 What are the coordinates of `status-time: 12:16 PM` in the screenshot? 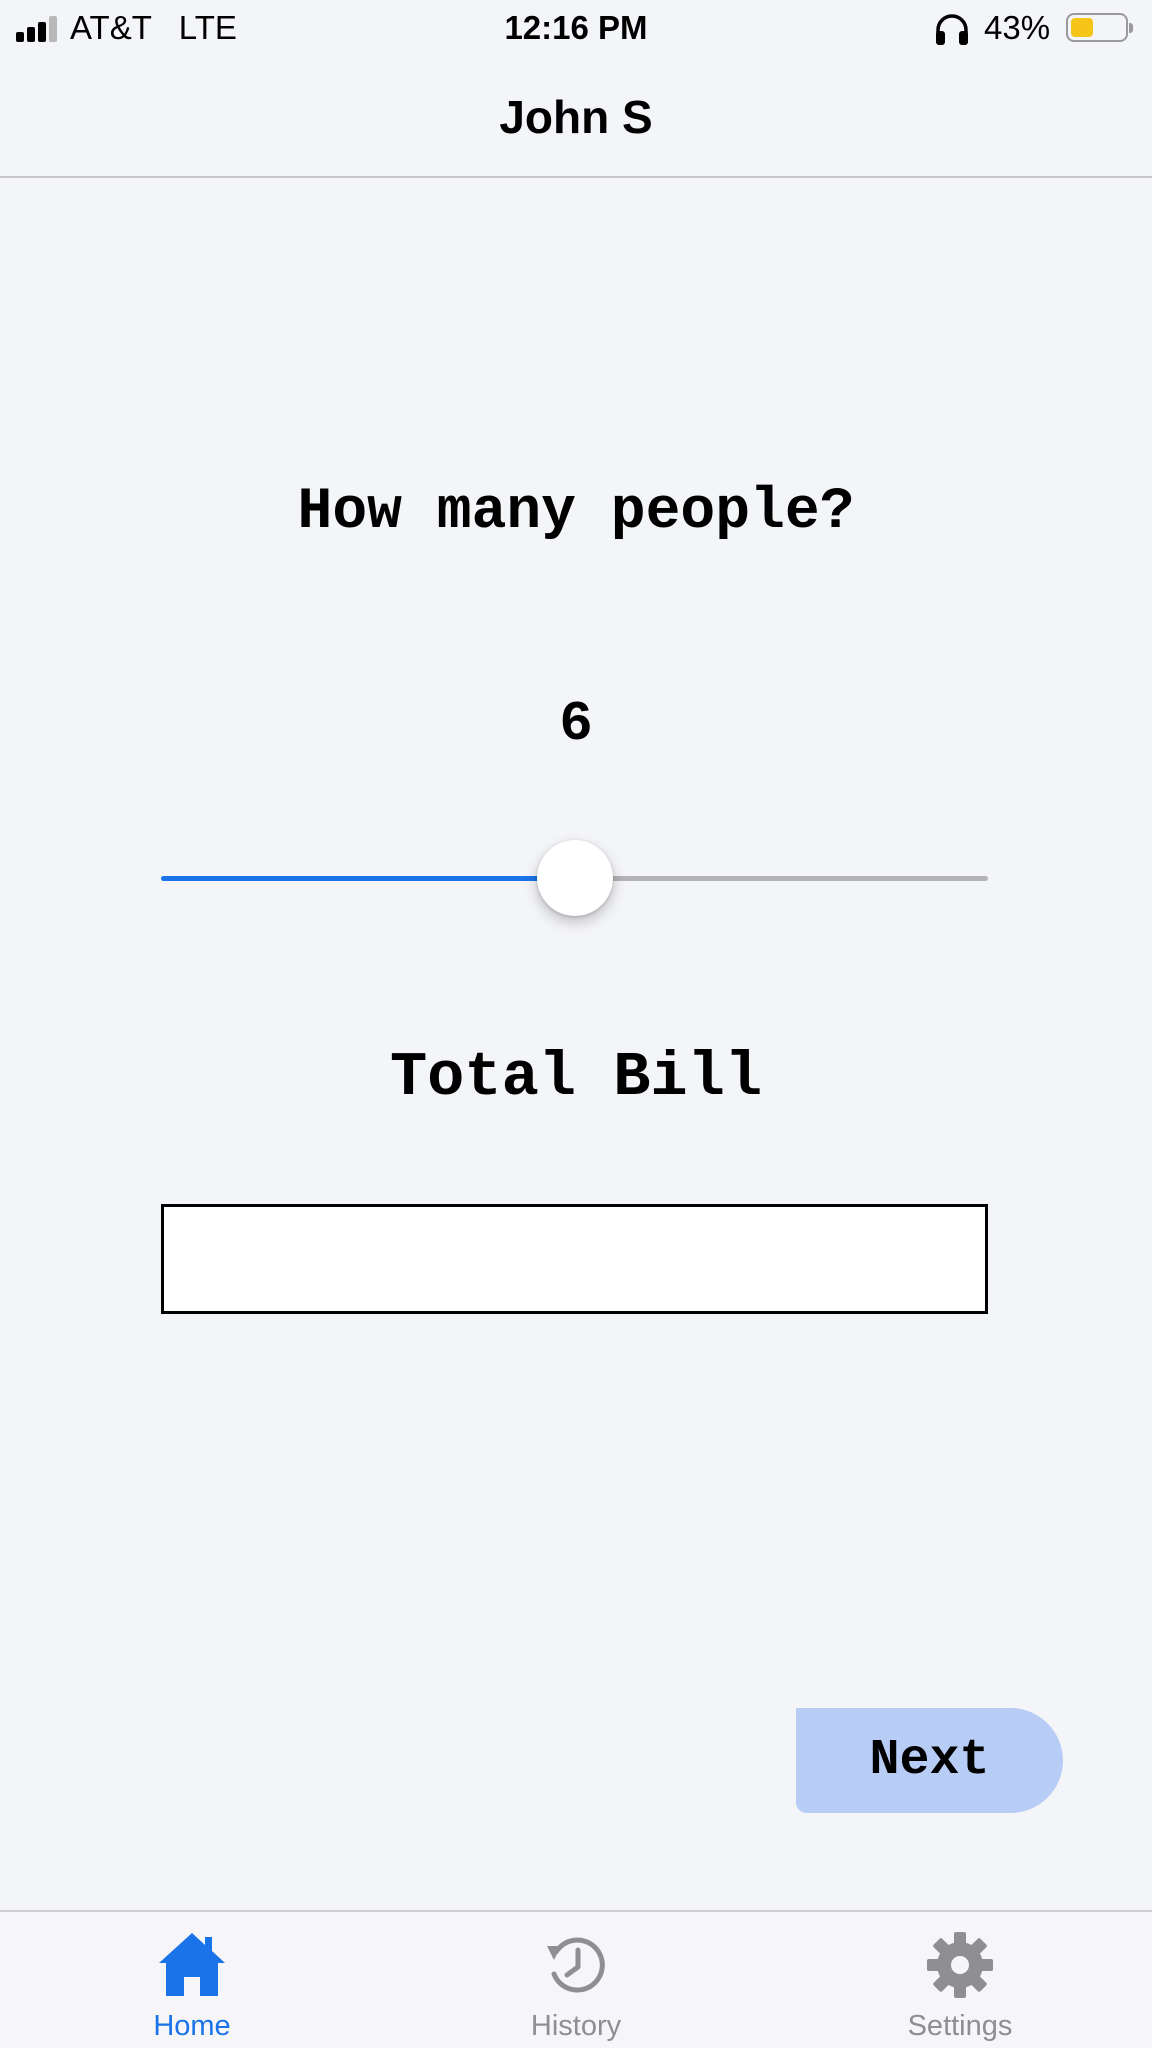 It's located at (576, 27).